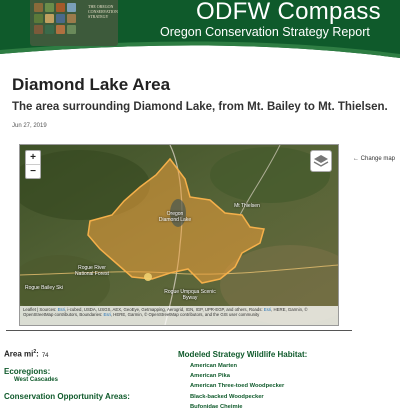  What do you see at coordinates (45, 355) in the screenshot?
I see `area-value: 74` at bounding box center [45, 355].